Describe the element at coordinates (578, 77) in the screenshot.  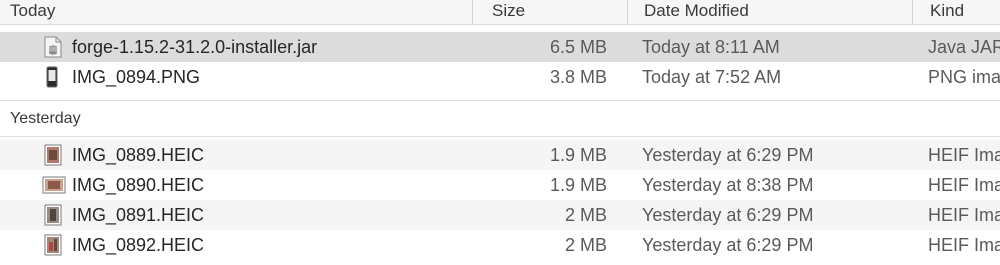
I see `file-size: 3.8 MB` at that location.